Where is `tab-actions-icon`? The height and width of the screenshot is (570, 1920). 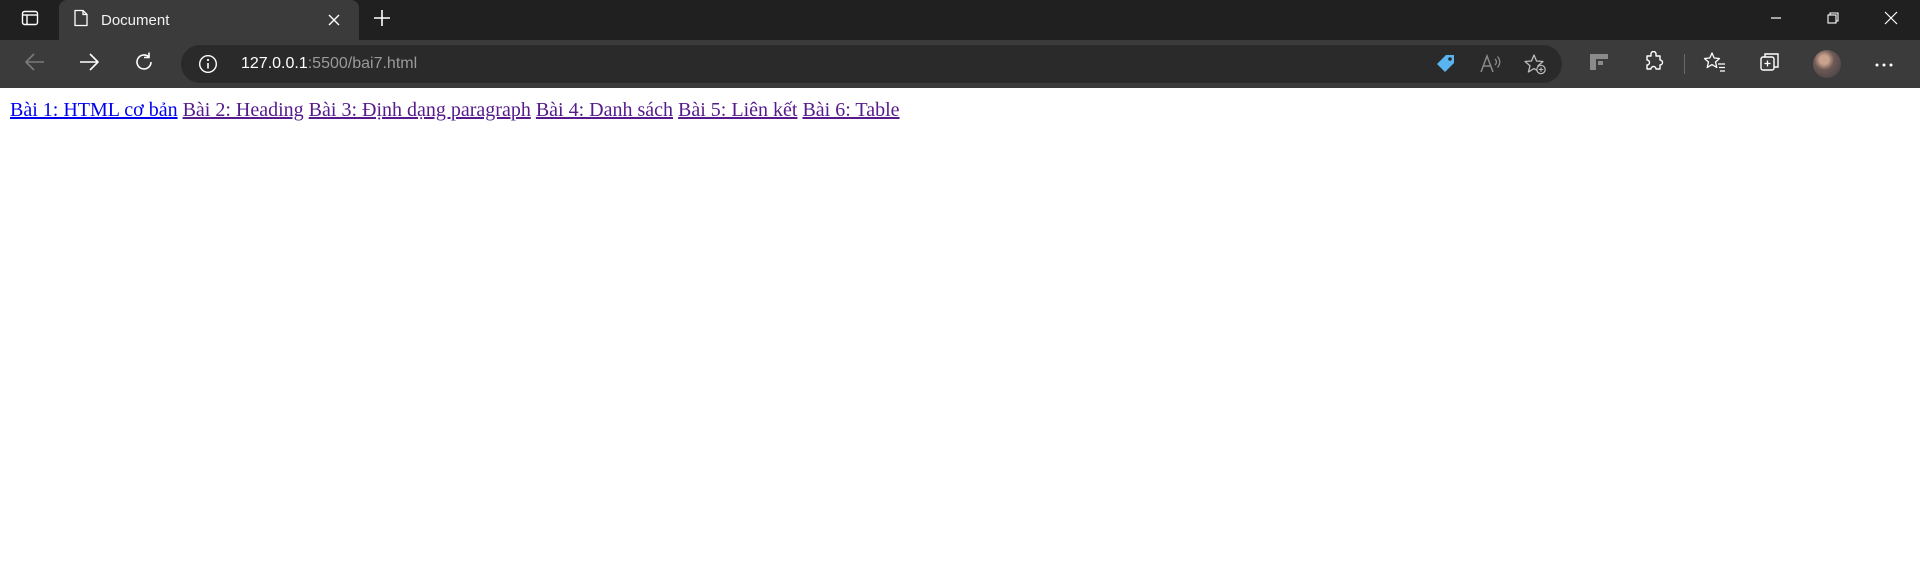 tab-actions-icon is located at coordinates (30, 20).